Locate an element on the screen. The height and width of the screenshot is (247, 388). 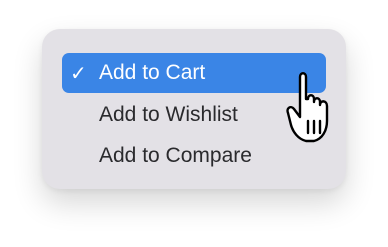
checkmark-icon: ✓ is located at coordinates (78, 73).